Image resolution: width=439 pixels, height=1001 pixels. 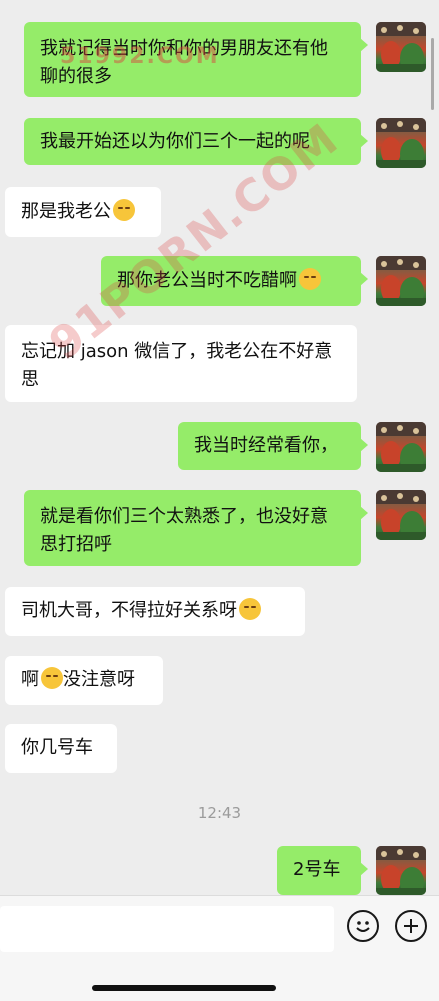 What do you see at coordinates (184, 530) in the screenshot?
I see `message-text: 就是看你们三个太熟悉了，也没好意思打招呼` at bounding box center [184, 530].